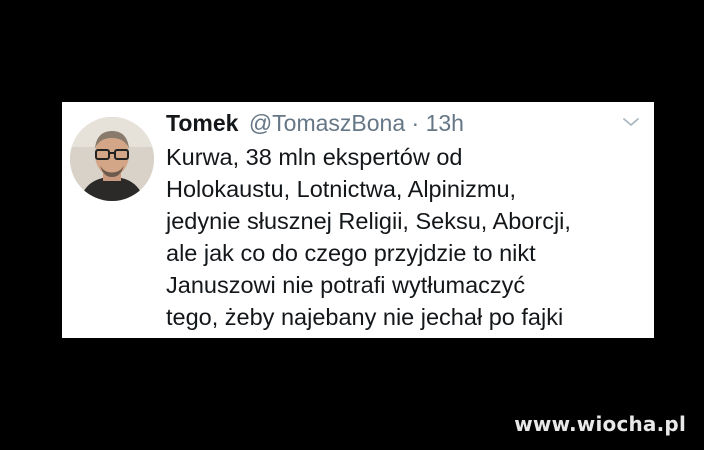 This screenshot has height=450, width=704. Describe the element at coordinates (351, 253) in the screenshot. I see `tweet-line: ale jak co do czego przyjdzie to nikt` at that location.